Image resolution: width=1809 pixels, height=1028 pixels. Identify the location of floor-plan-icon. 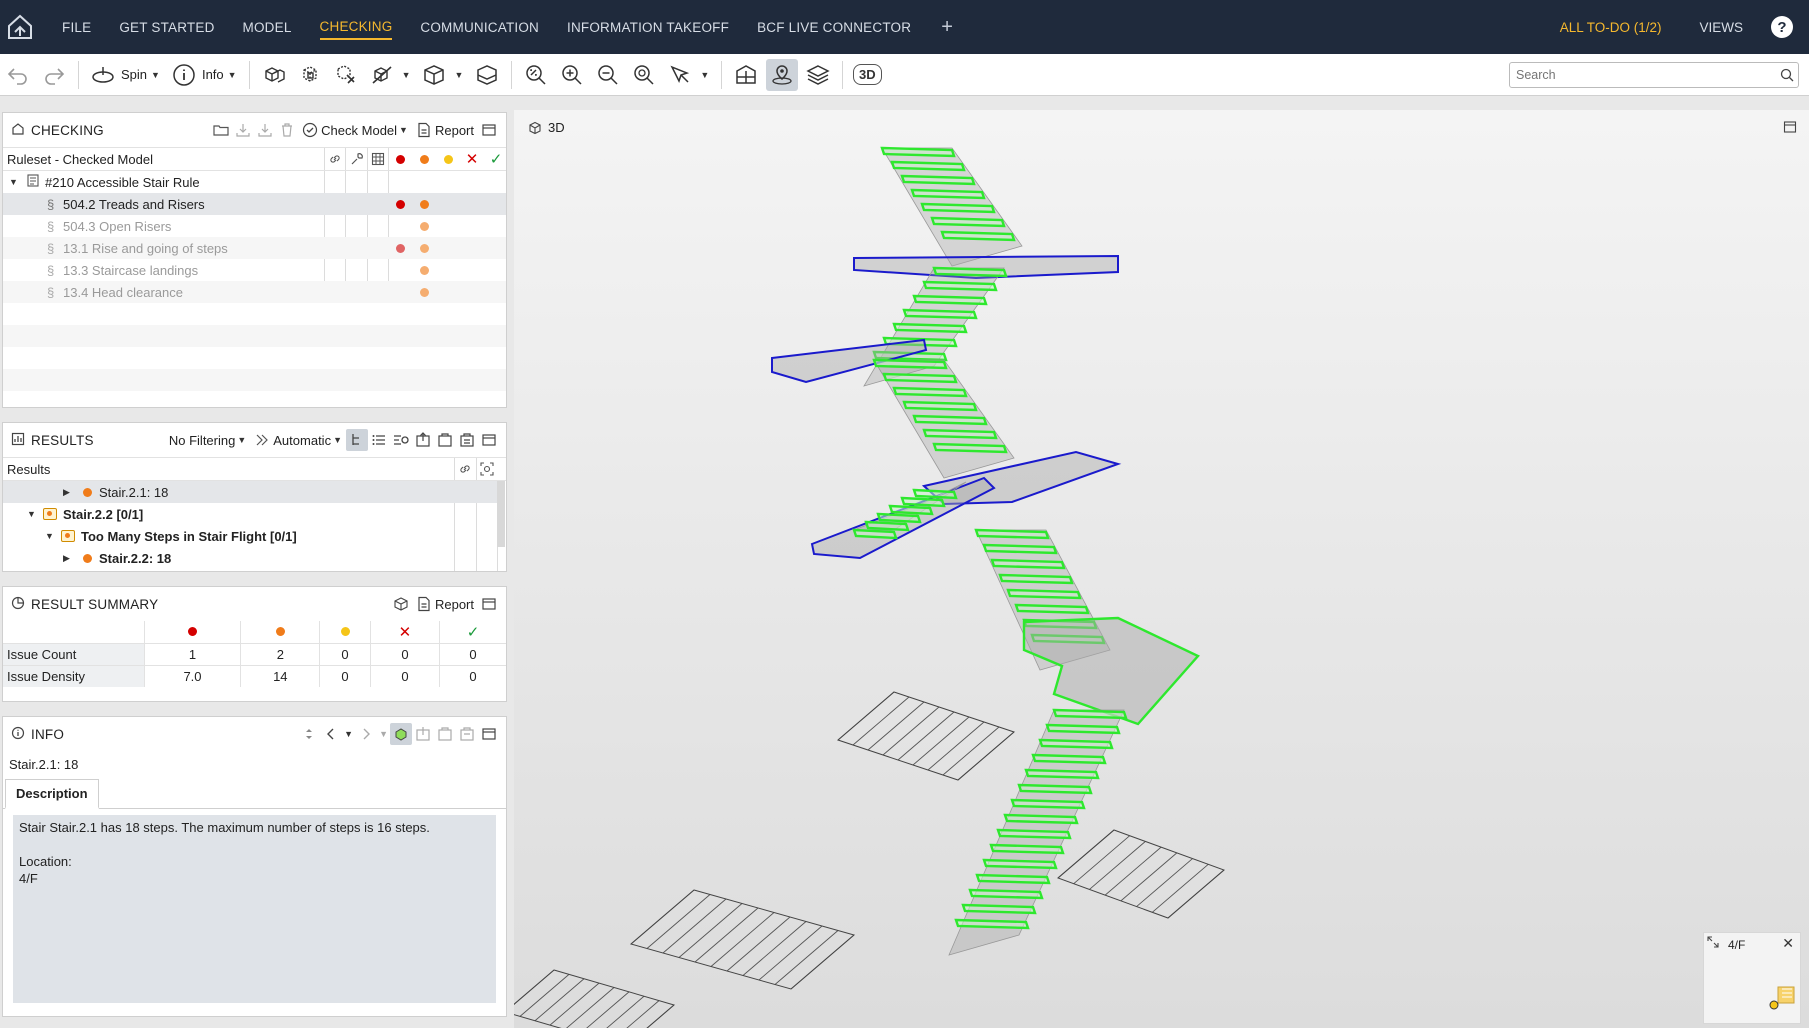
(746, 75).